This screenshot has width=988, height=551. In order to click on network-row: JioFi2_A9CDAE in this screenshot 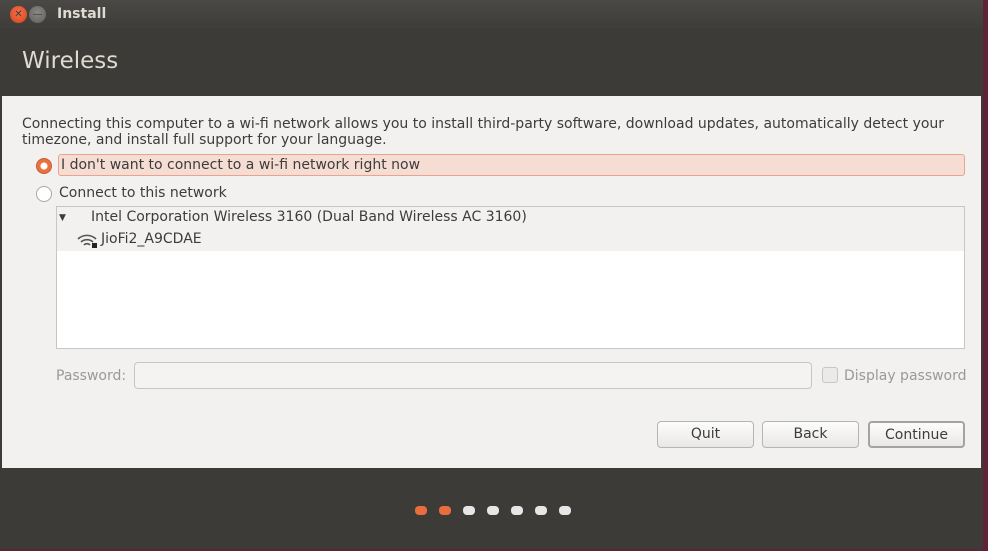, I will do `click(510, 240)`.